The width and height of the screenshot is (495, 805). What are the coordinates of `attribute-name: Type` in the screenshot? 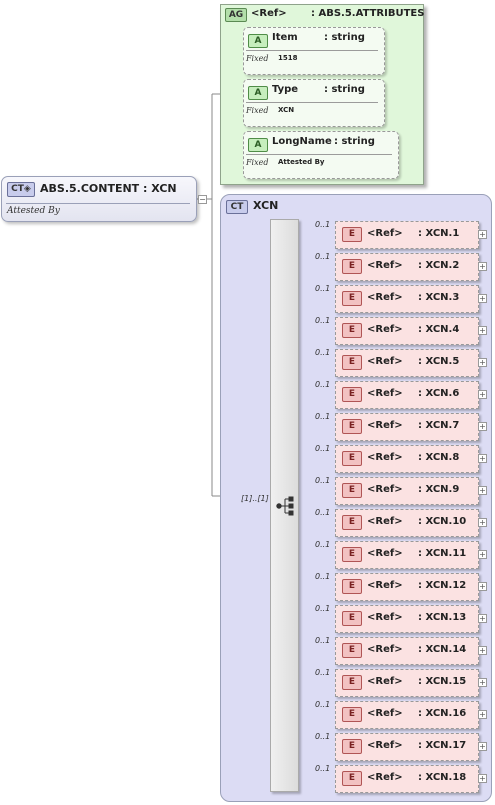 It's located at (285, 89).